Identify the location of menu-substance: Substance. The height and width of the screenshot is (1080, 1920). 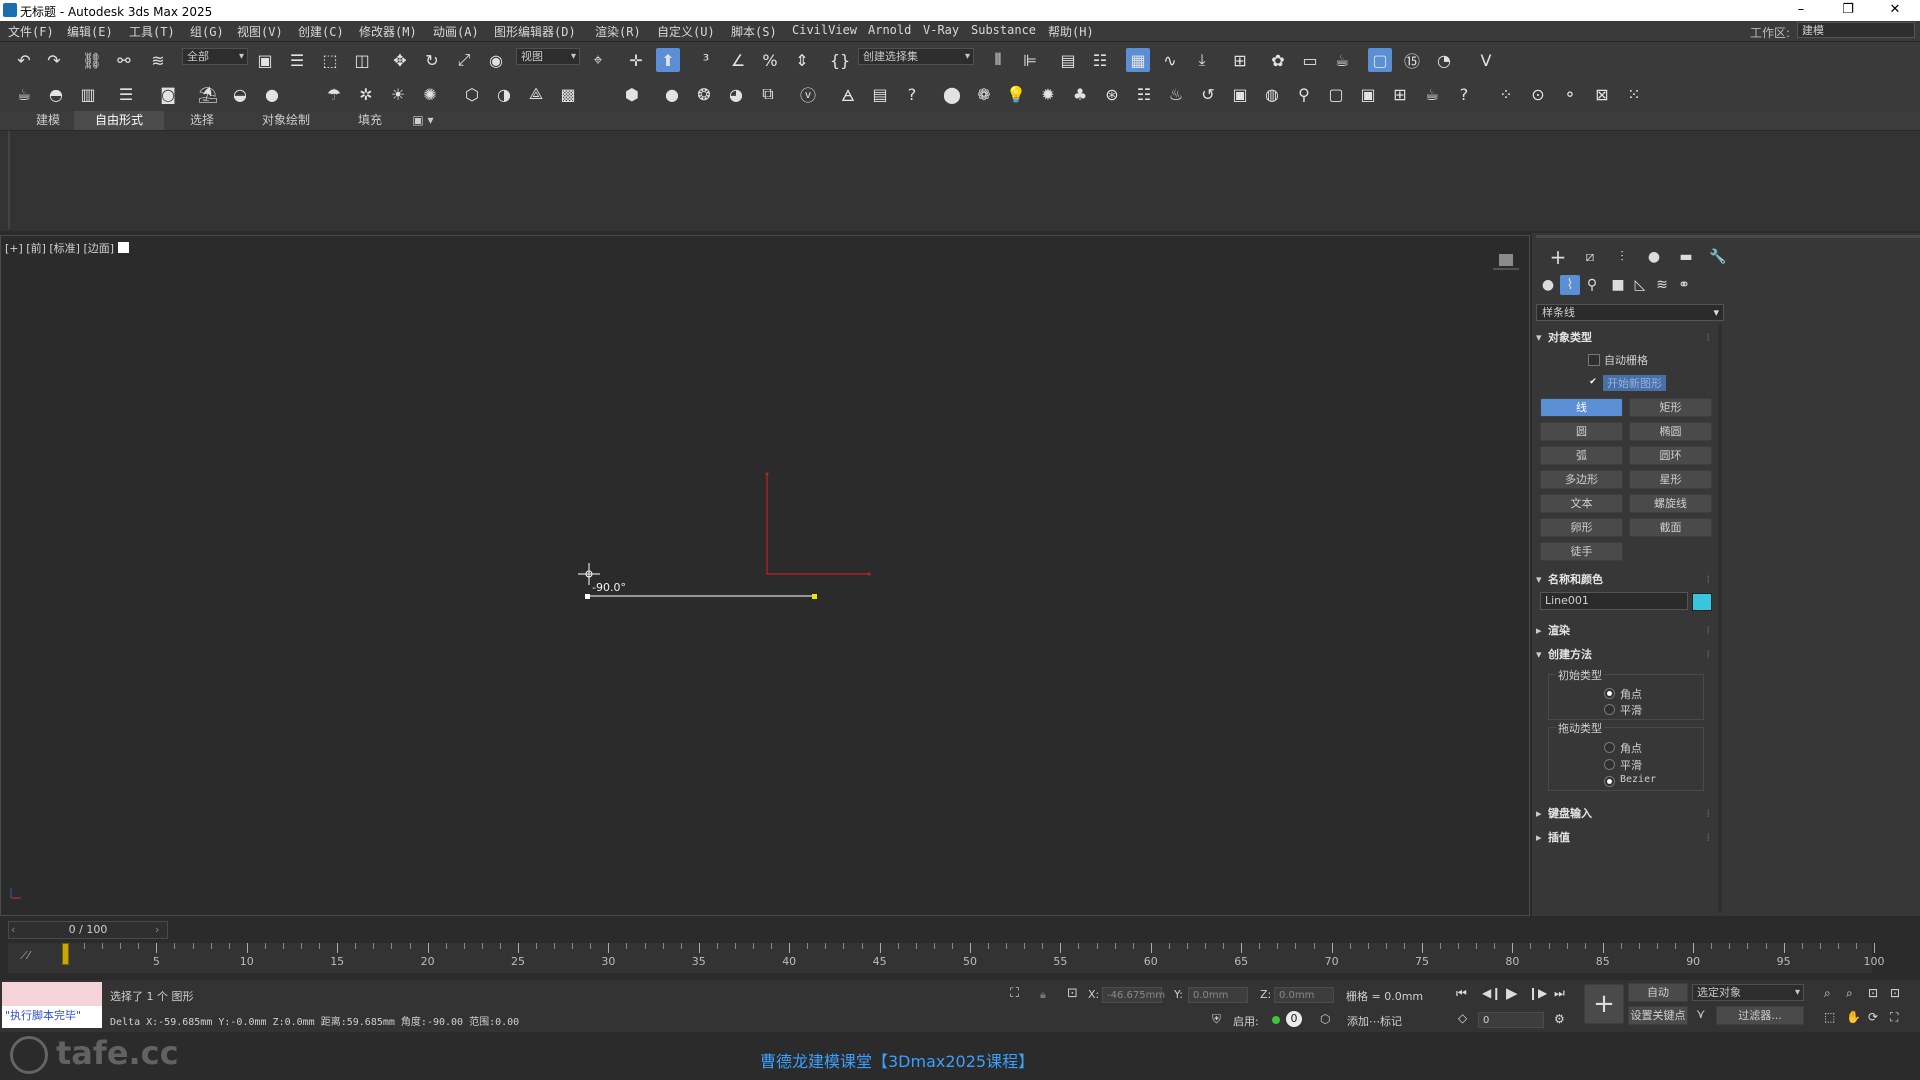
(1003, 30).